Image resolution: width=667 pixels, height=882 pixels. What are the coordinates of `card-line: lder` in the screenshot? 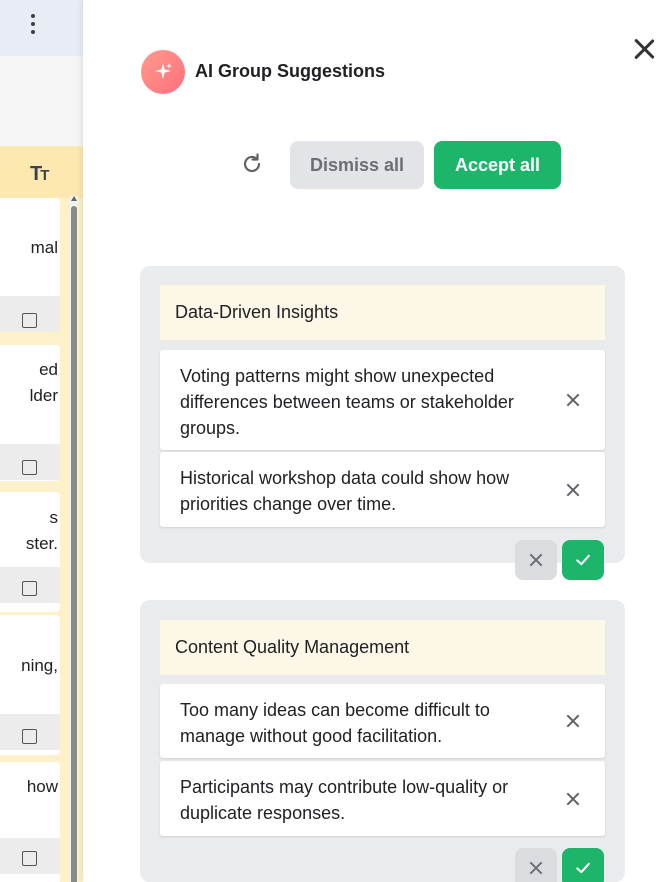 It's located at (43, 395).